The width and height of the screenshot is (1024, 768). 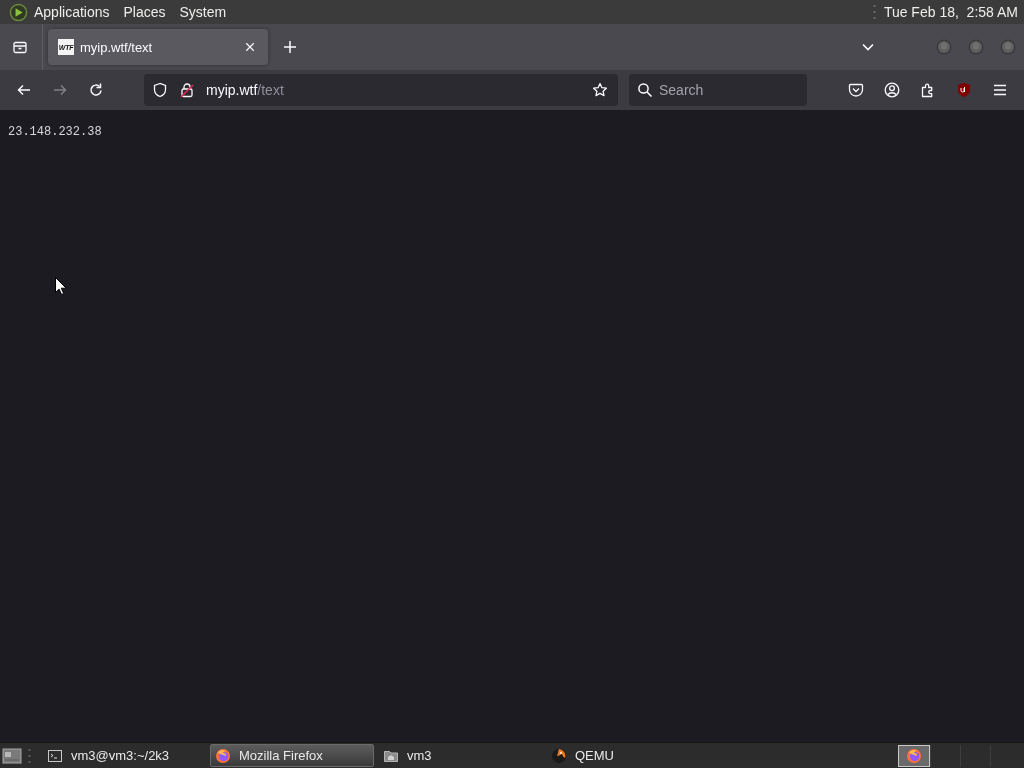 What do you see at coordinates (292, 755) in the screenshot?
I see `taskbar-window-button: Mozilla Firefox` at bounding box center [292, 755].